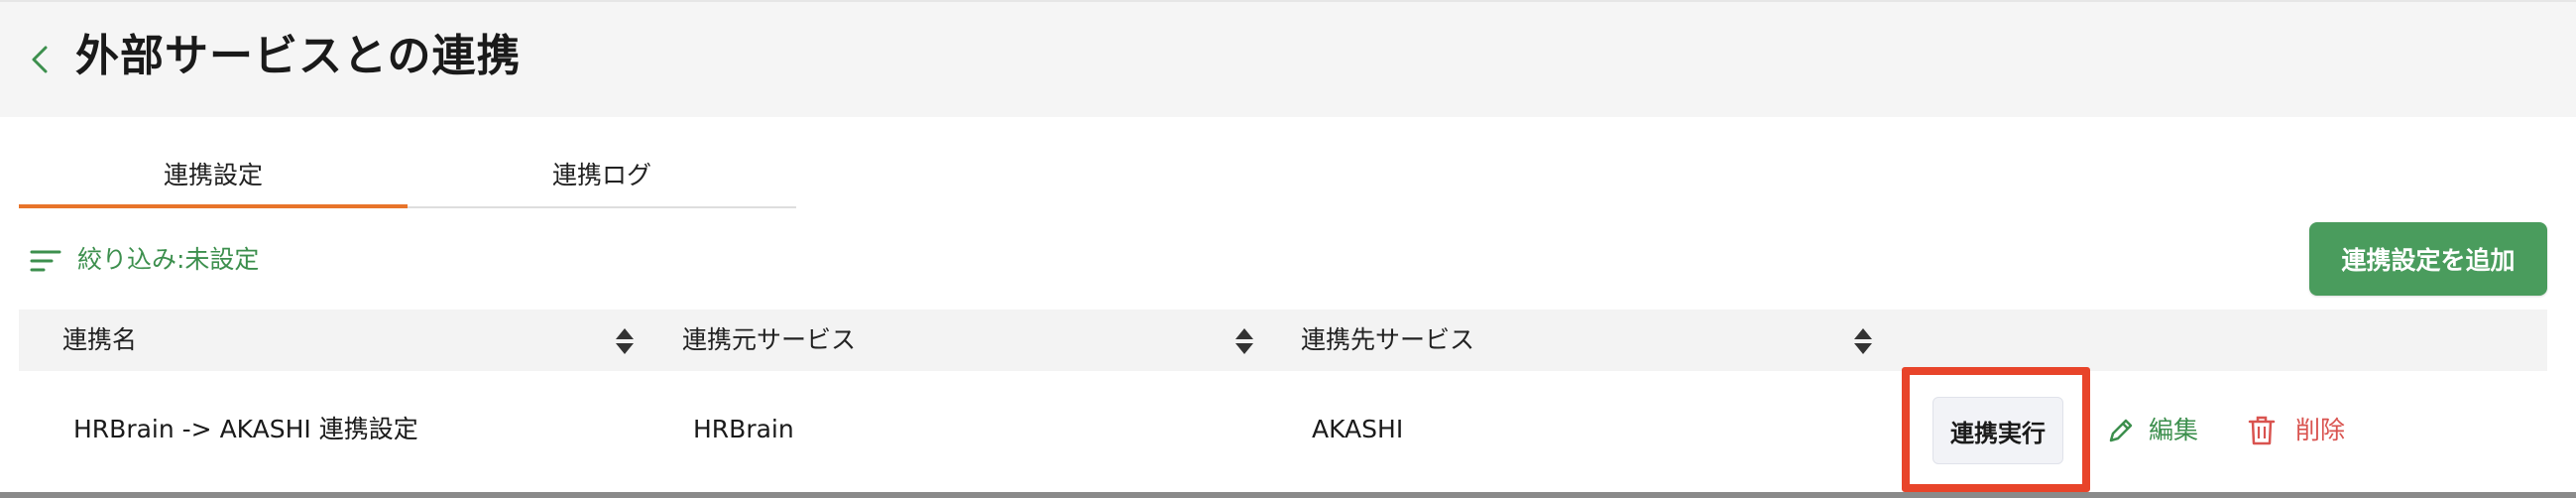 Image resolution: width=2576 pixels, height=498 pixels. What do you see at coordinates (2174, 430) in the screenshot?
I see `edit-label: 編集` at bounding box center [2174, 430].